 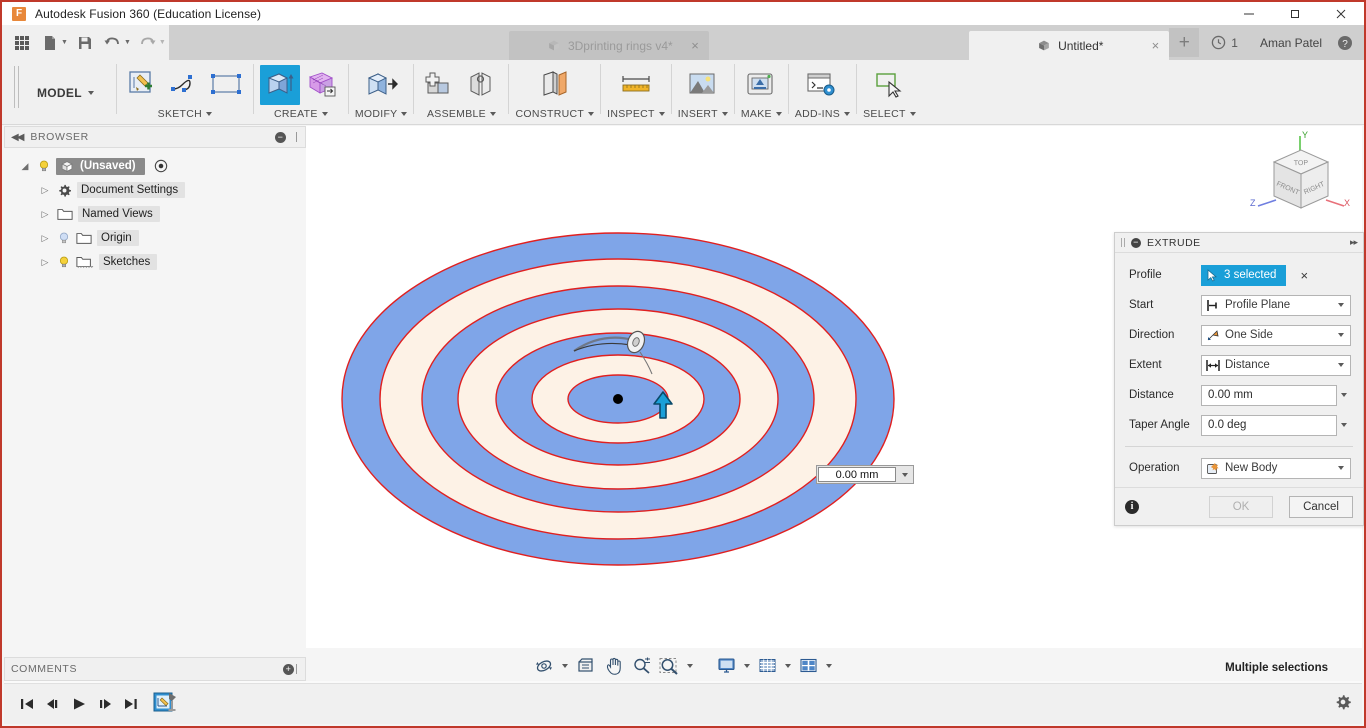 I want to click on zoom-window-icon, so click(x=670, y=666).